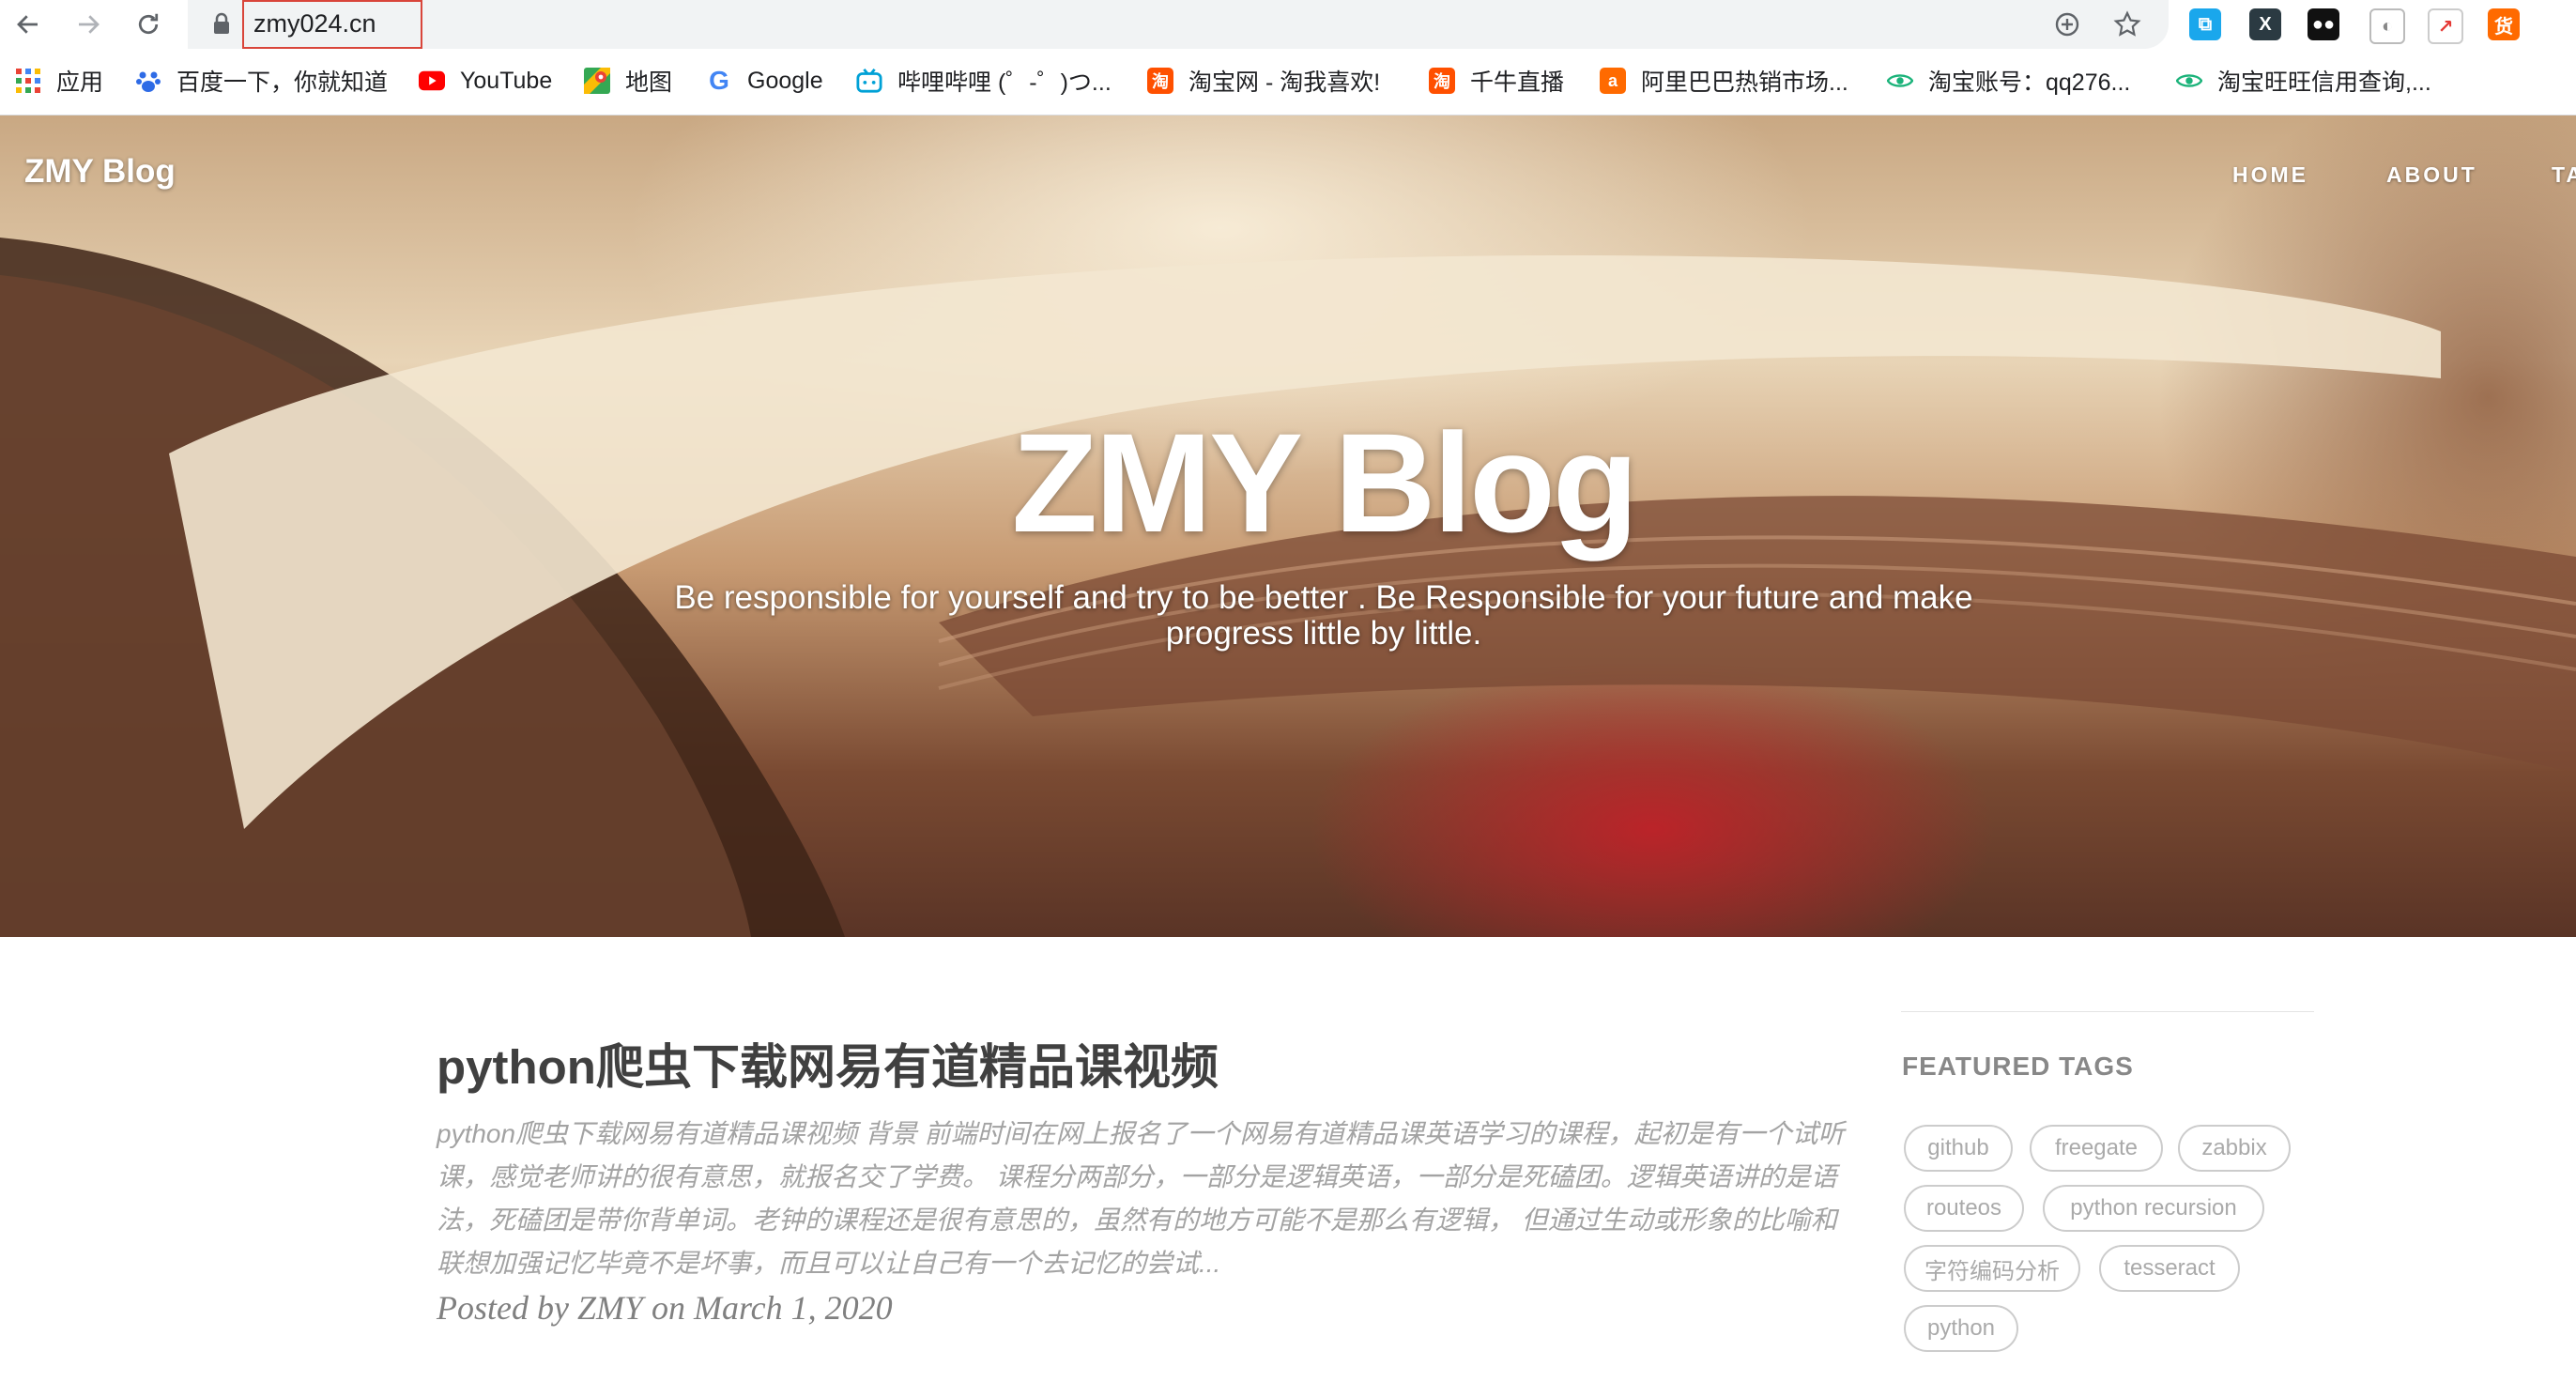 This screenshot has width=2576, height=1382. Describe the element at coordinates (2432, 175) in the screenshot. I see `nav-about: ABOUT` at that location.